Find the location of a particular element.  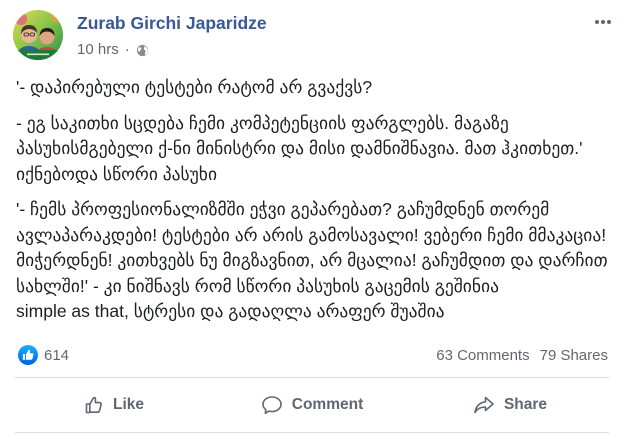

more-options-icon is located at coordinates (603, 22).